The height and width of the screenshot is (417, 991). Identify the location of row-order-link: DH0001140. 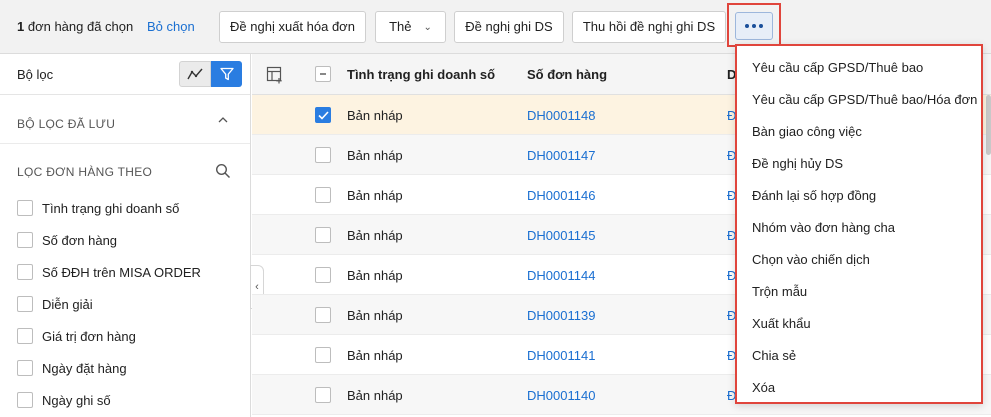
(561, 395).